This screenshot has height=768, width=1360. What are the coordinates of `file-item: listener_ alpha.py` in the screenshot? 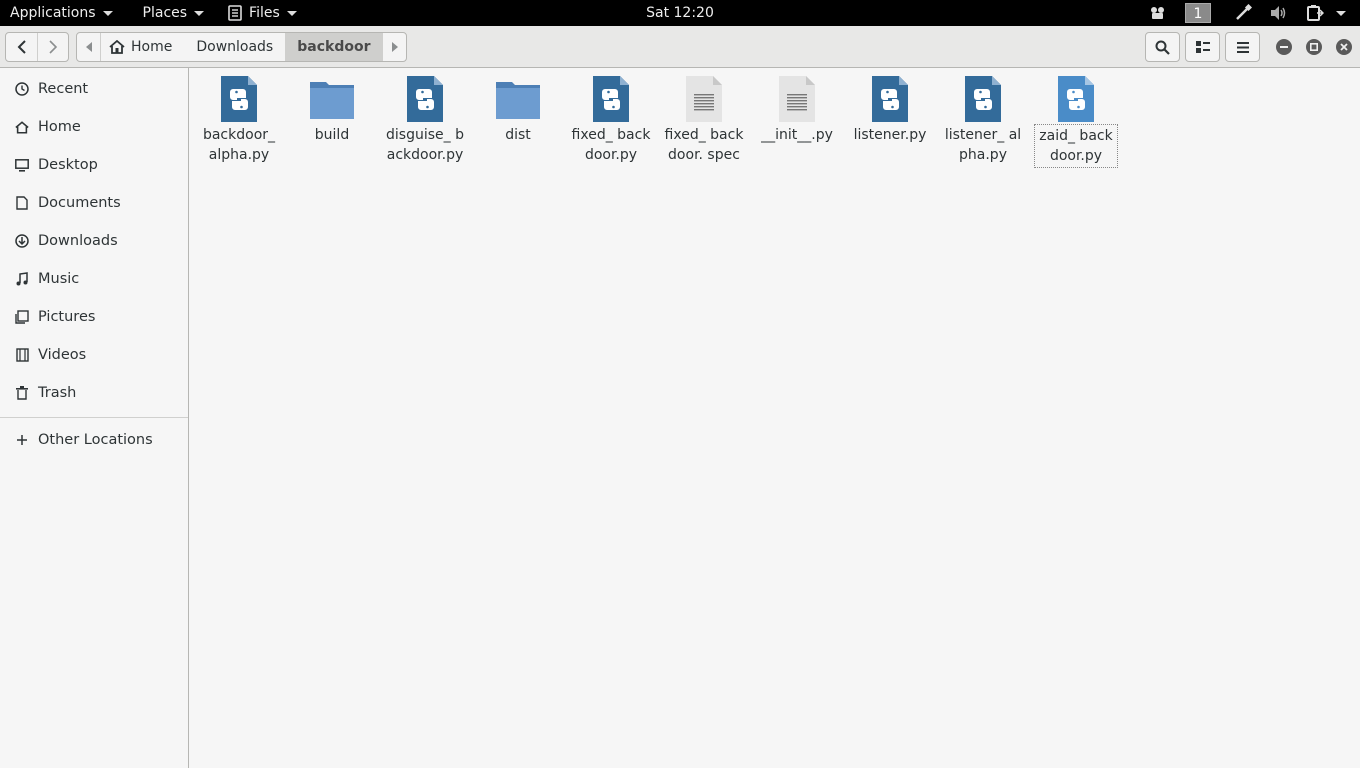 It's located at (983, 120).